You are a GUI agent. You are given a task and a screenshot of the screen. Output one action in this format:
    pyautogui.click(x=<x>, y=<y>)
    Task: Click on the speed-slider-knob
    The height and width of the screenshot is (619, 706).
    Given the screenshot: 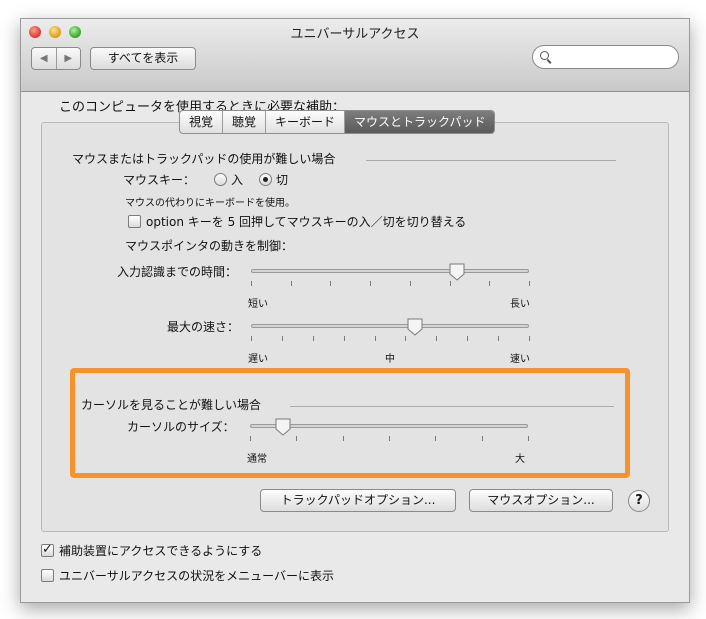 What is the action you would take?
    pyautogui.click(x=415, y=327)
    